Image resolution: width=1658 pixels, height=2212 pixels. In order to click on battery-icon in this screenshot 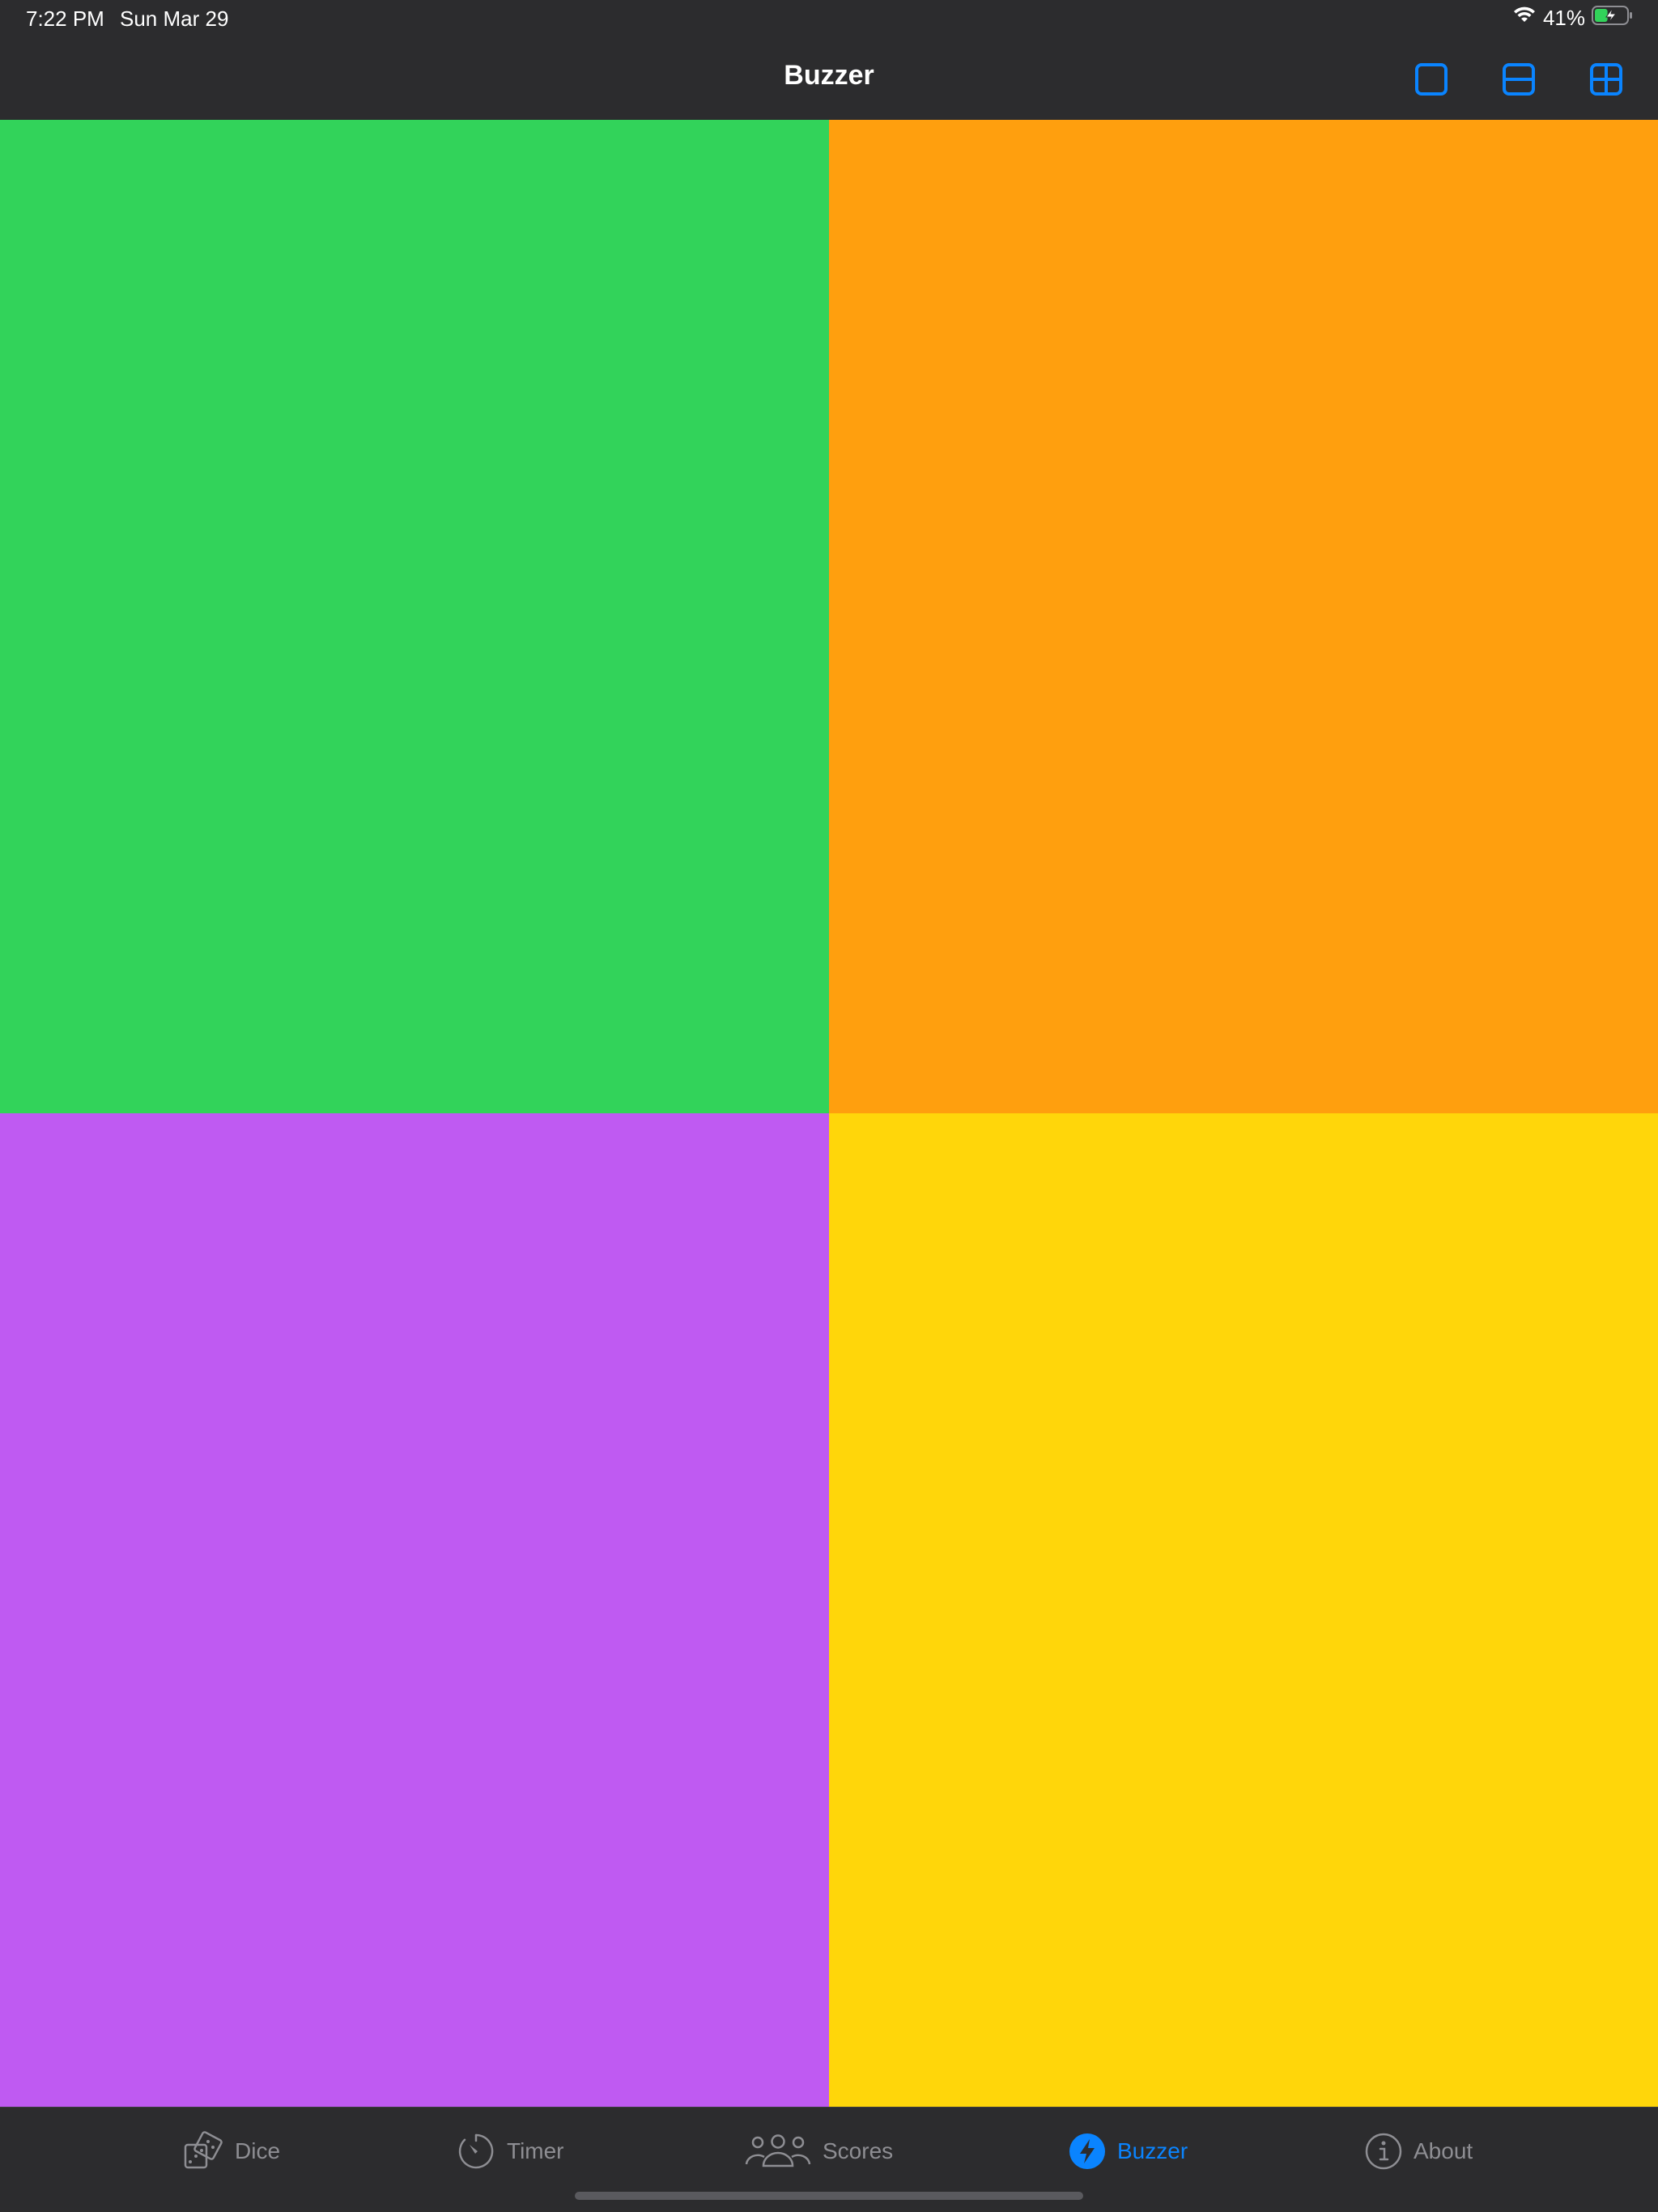, I will do `click(1613, 19)`.